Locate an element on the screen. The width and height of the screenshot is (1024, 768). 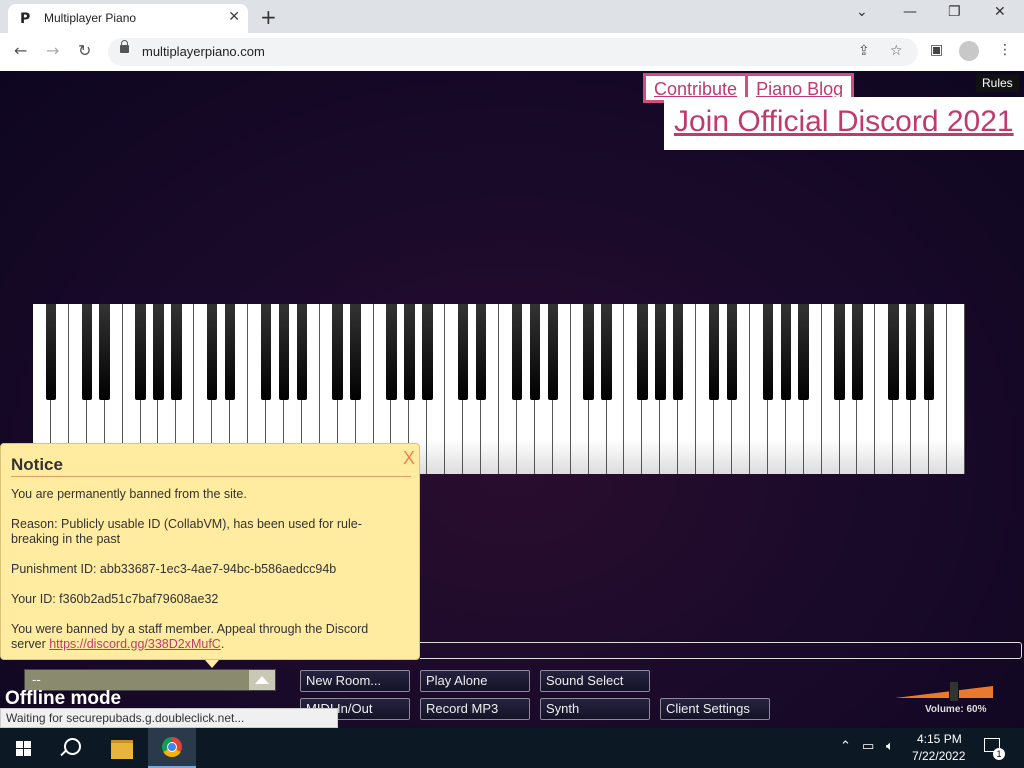
chrome-icon is located at coordinates (172, 747).